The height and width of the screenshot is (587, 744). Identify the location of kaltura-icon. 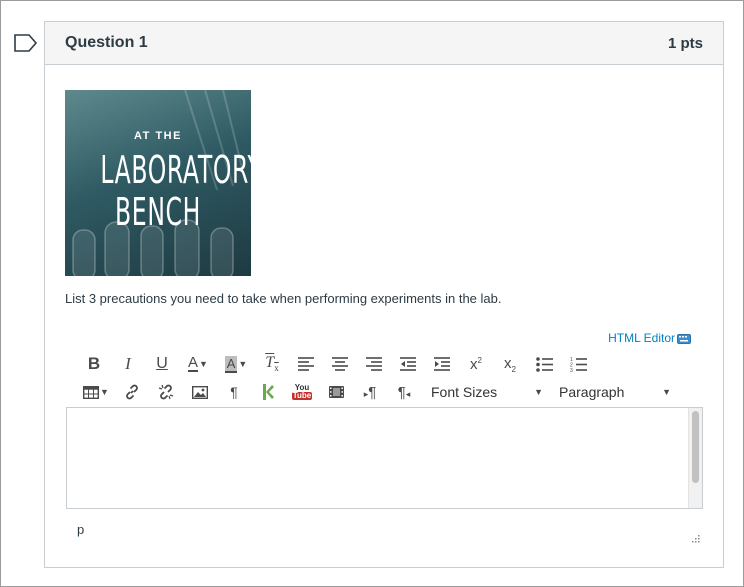
(268, 392).